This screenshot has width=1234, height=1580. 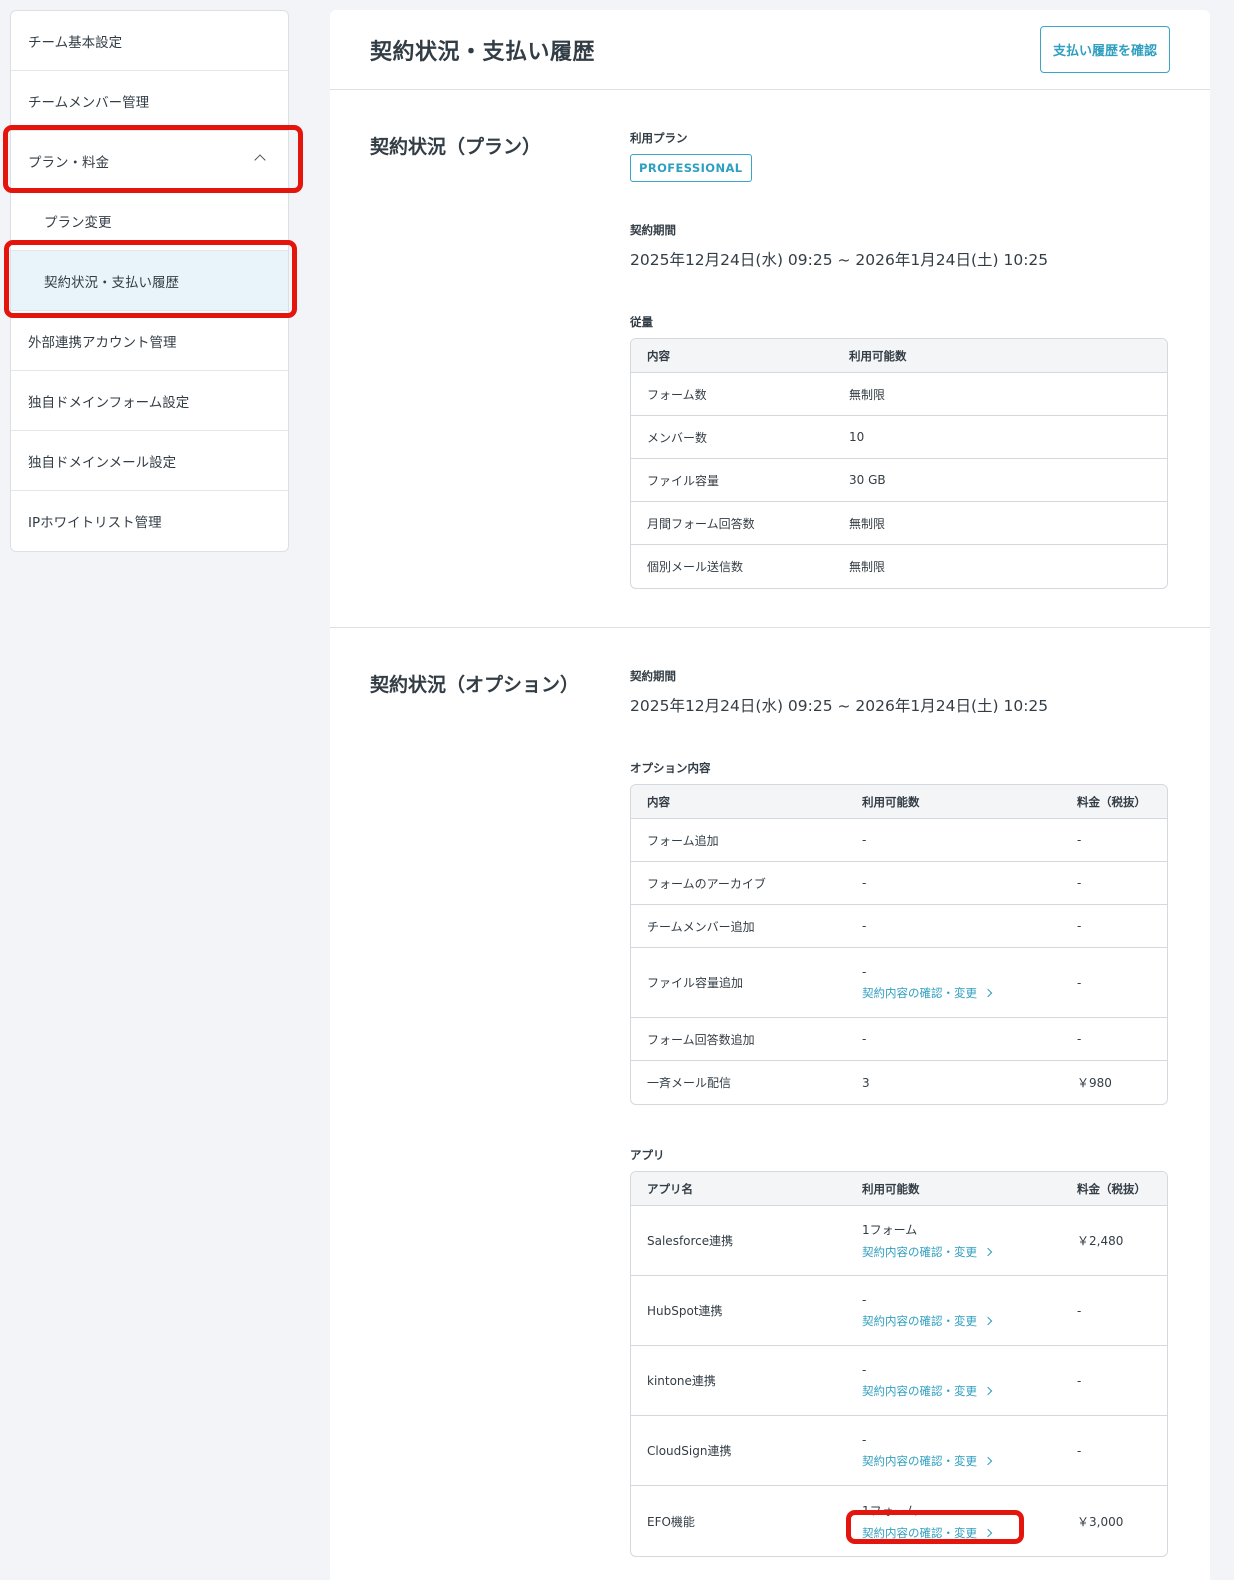 I want to click on table-row: フォームのアーカイブ - -, so click(x=899, y=883).